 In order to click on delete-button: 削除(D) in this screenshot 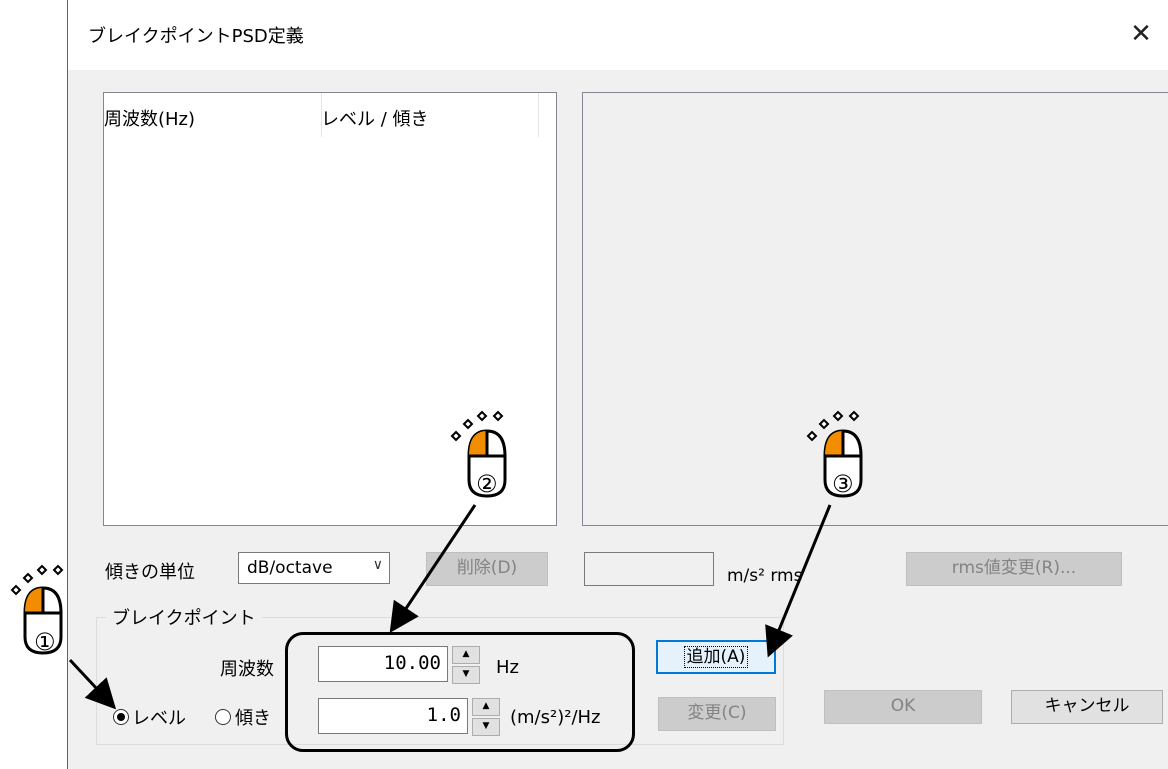, I will do `click(487, 569)`.